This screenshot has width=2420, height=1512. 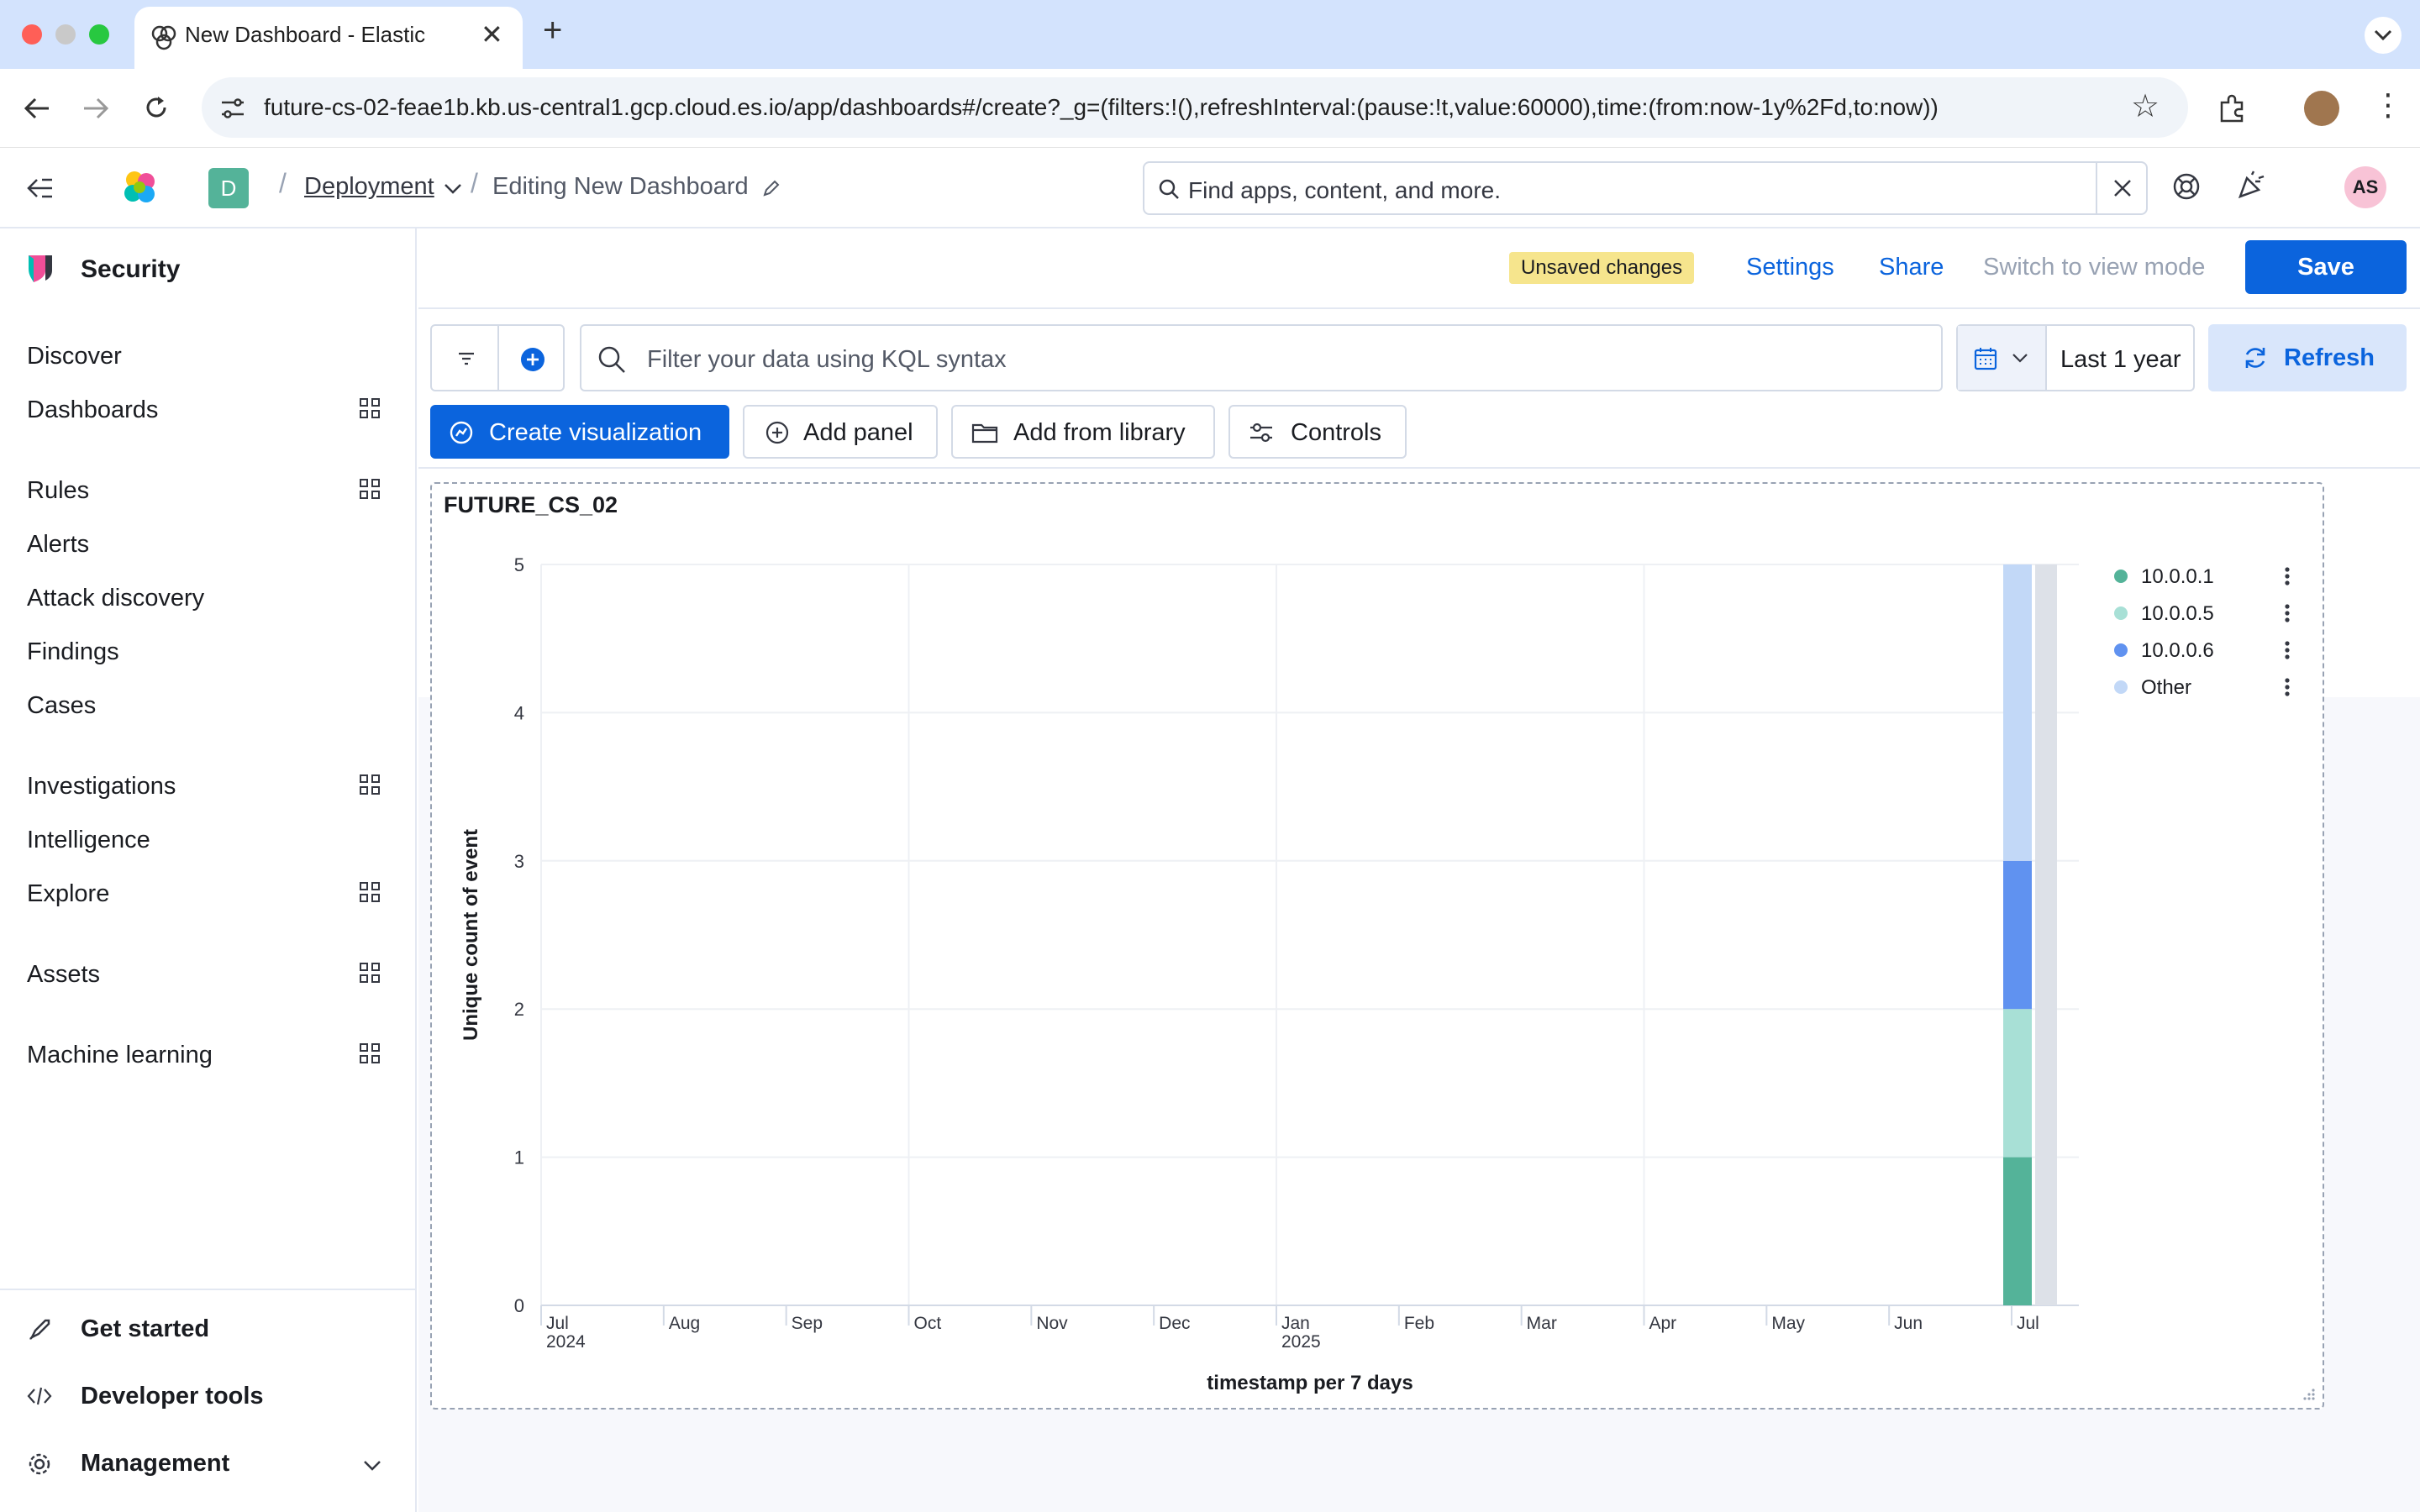 What do you see at coordinates (228, 188) in the screenshot?
I see `space-avatar: D` at bounding box center [228, 188].